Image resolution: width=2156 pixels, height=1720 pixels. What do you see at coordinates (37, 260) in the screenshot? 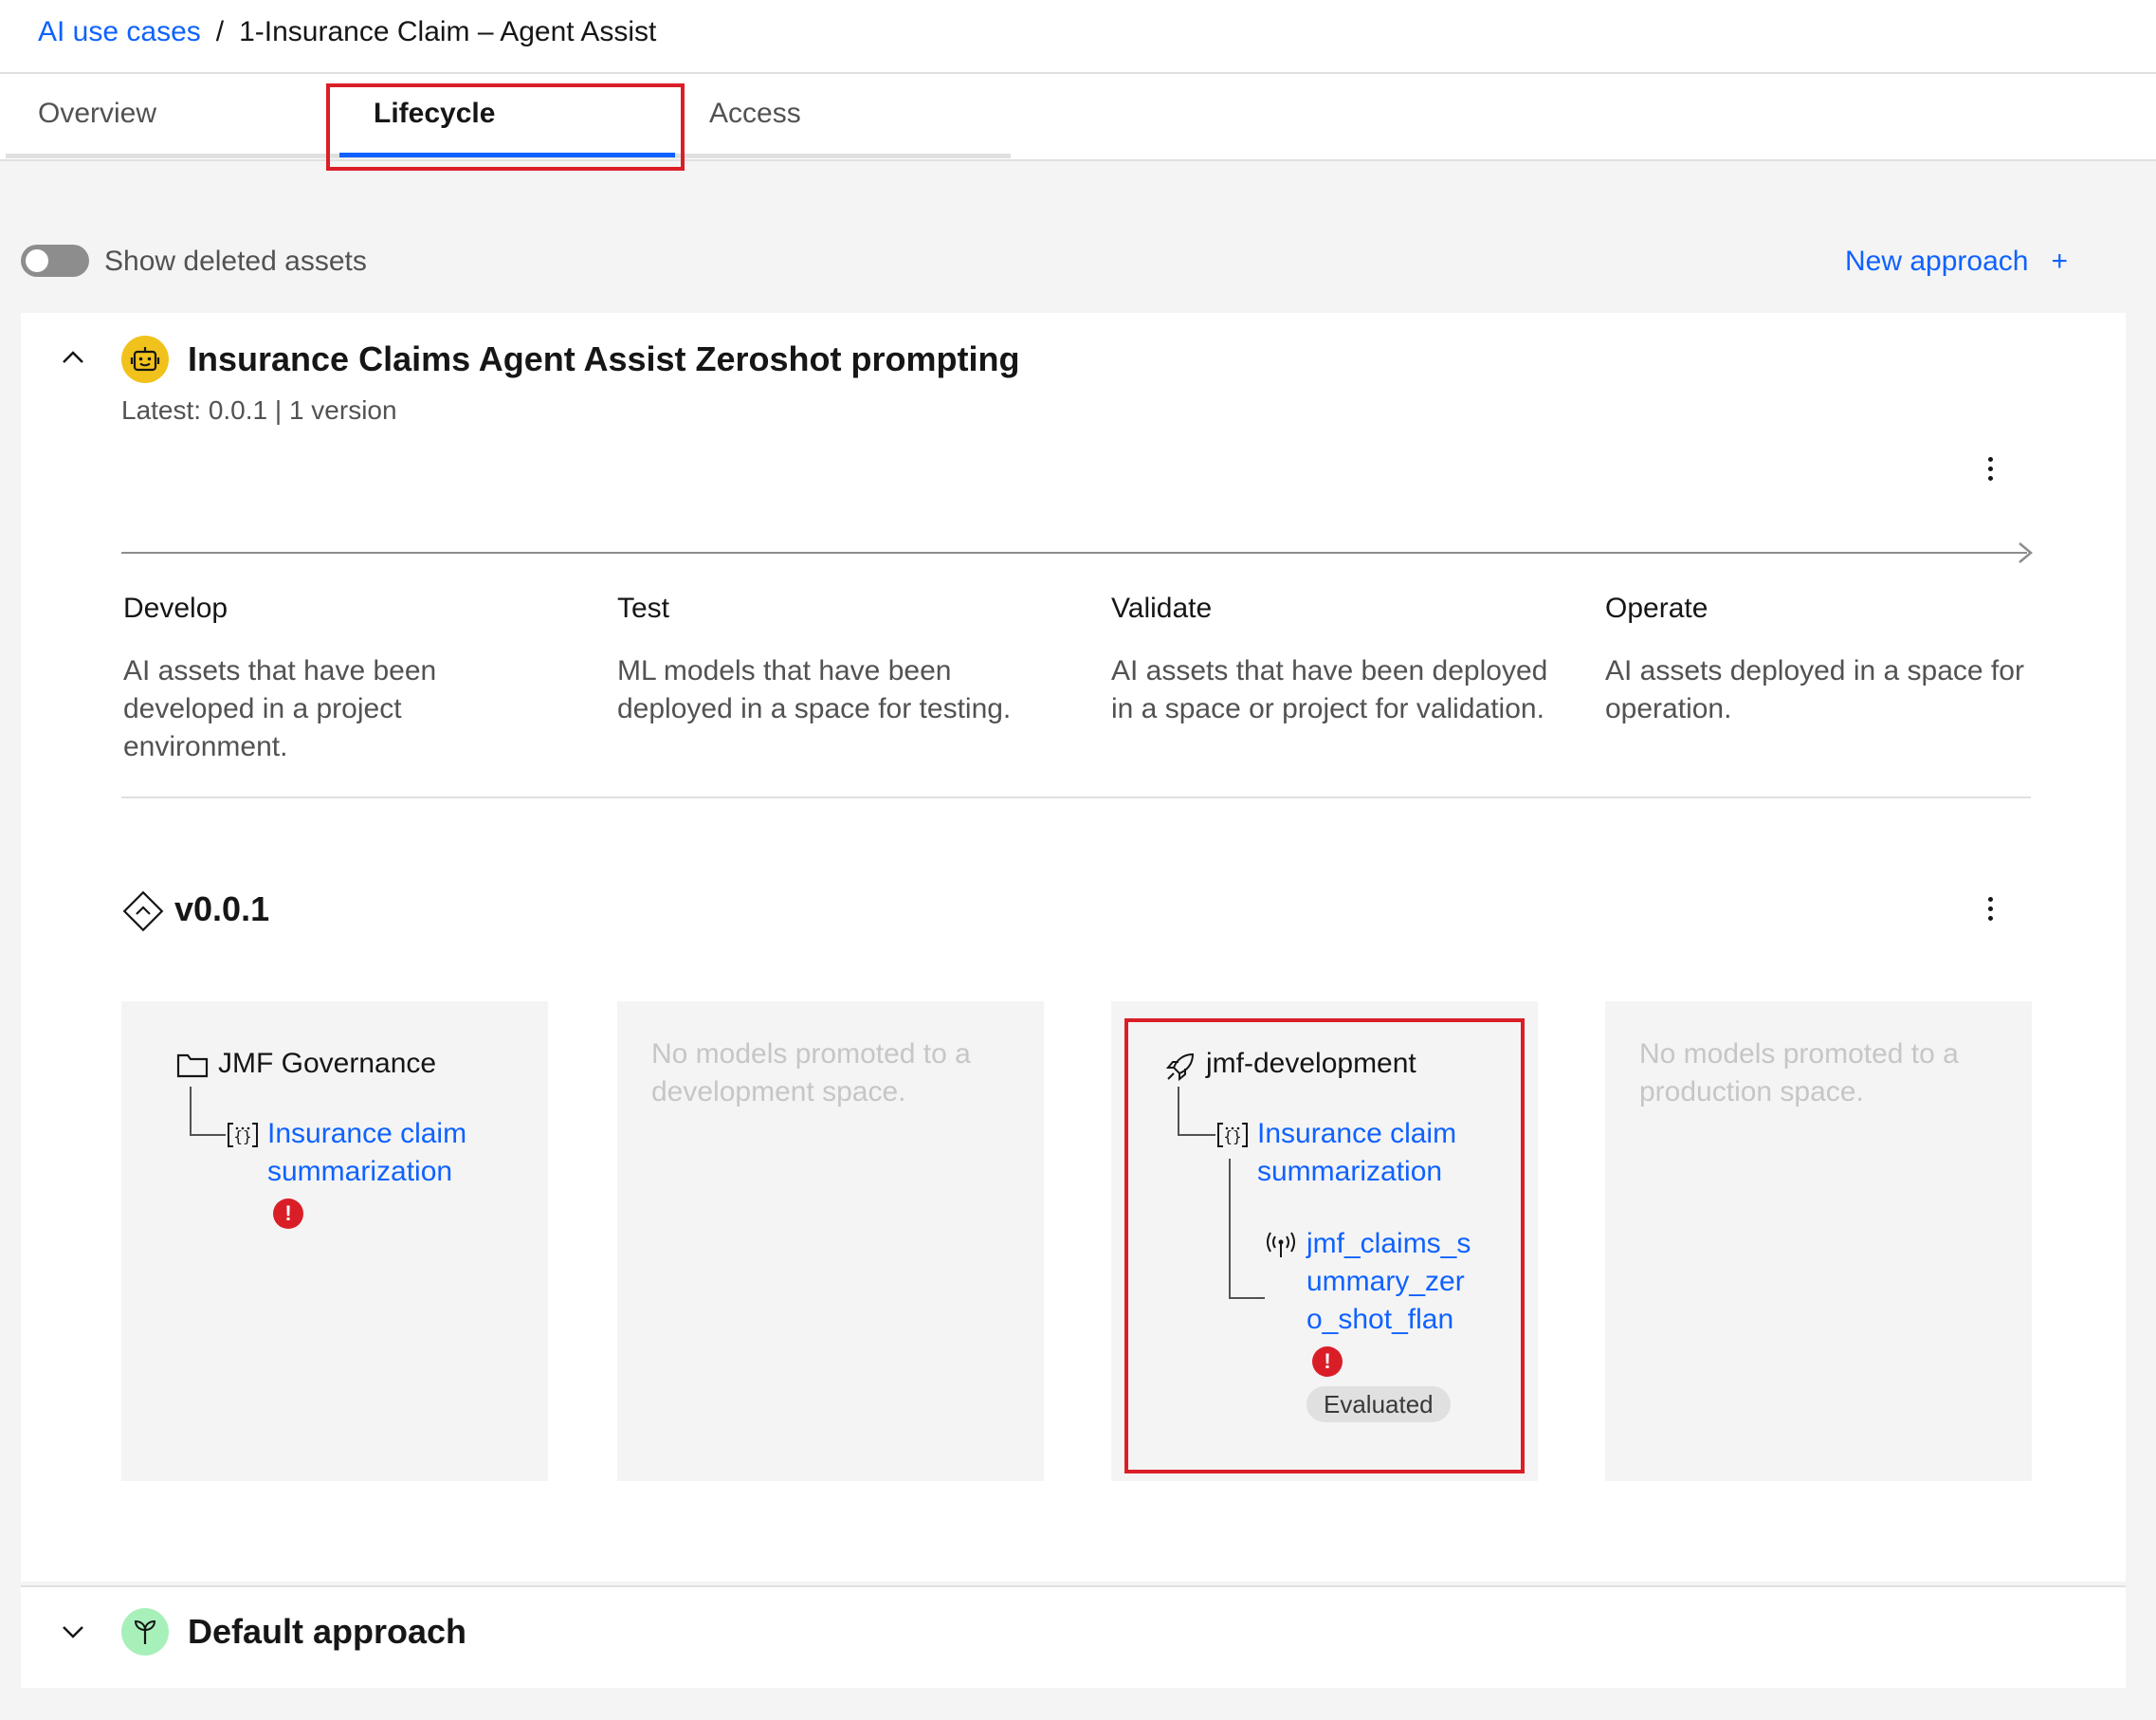
I see `toggle-knob` at bounding box center [37, 260].